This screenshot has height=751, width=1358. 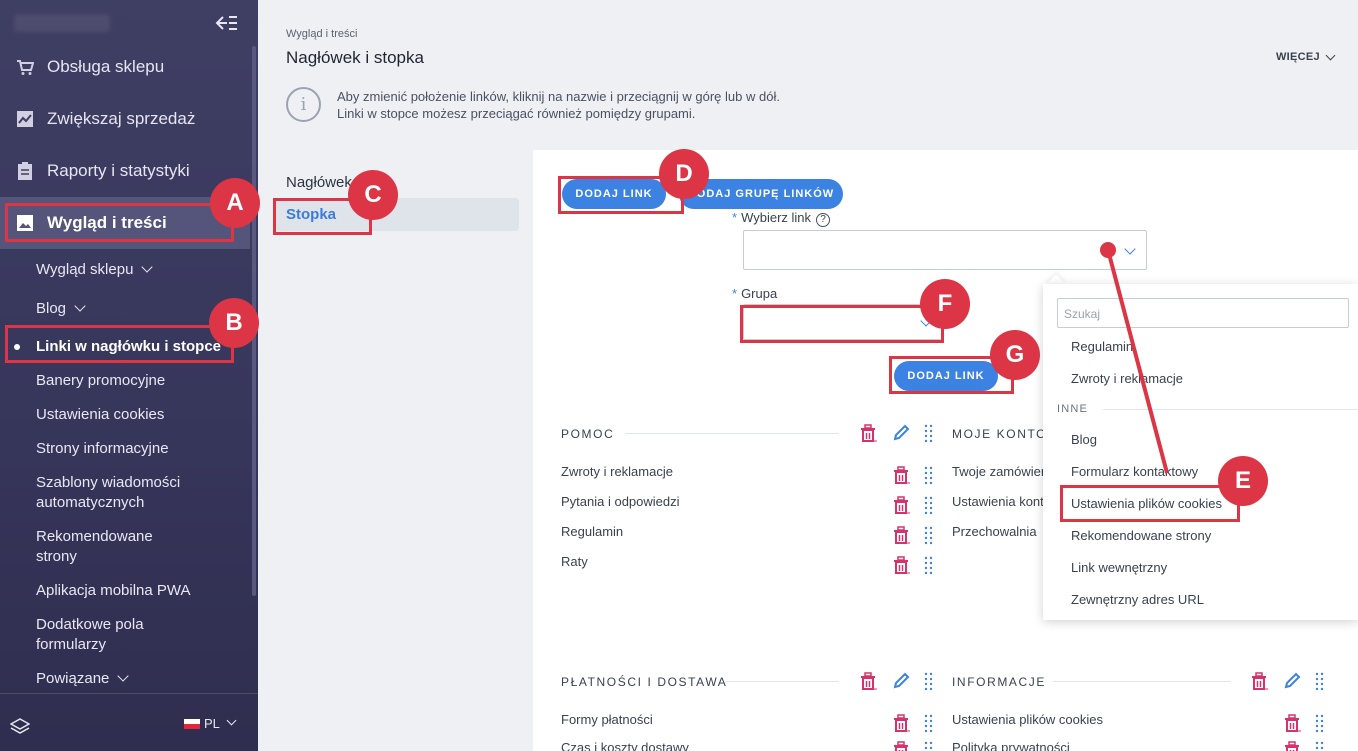 I want to click on list-item: Zwroty i reklamacje, so click(x=617, y=471).